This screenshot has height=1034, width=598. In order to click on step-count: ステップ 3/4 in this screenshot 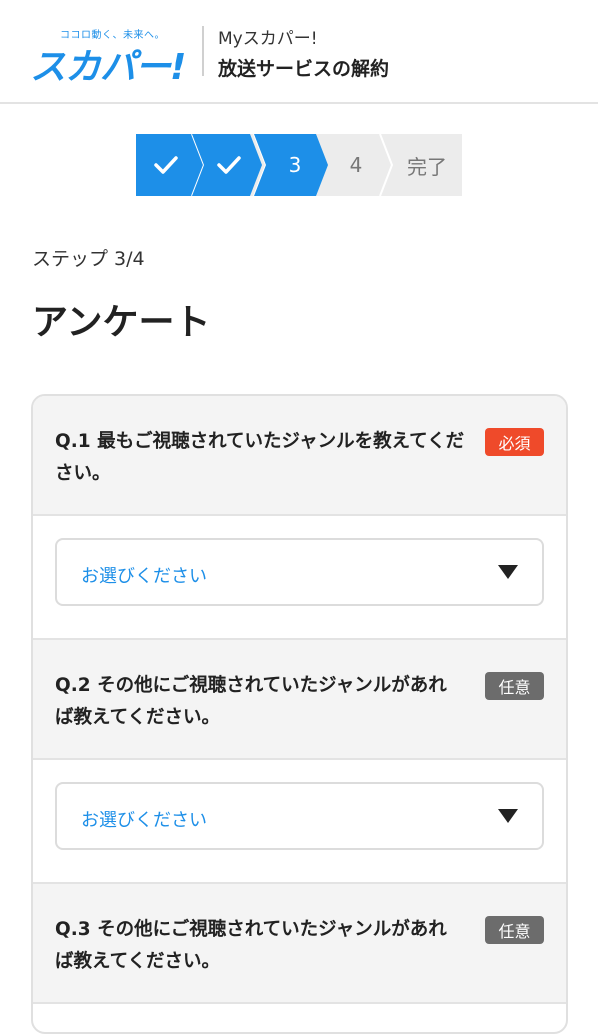, I will do `click(88, 259)`.